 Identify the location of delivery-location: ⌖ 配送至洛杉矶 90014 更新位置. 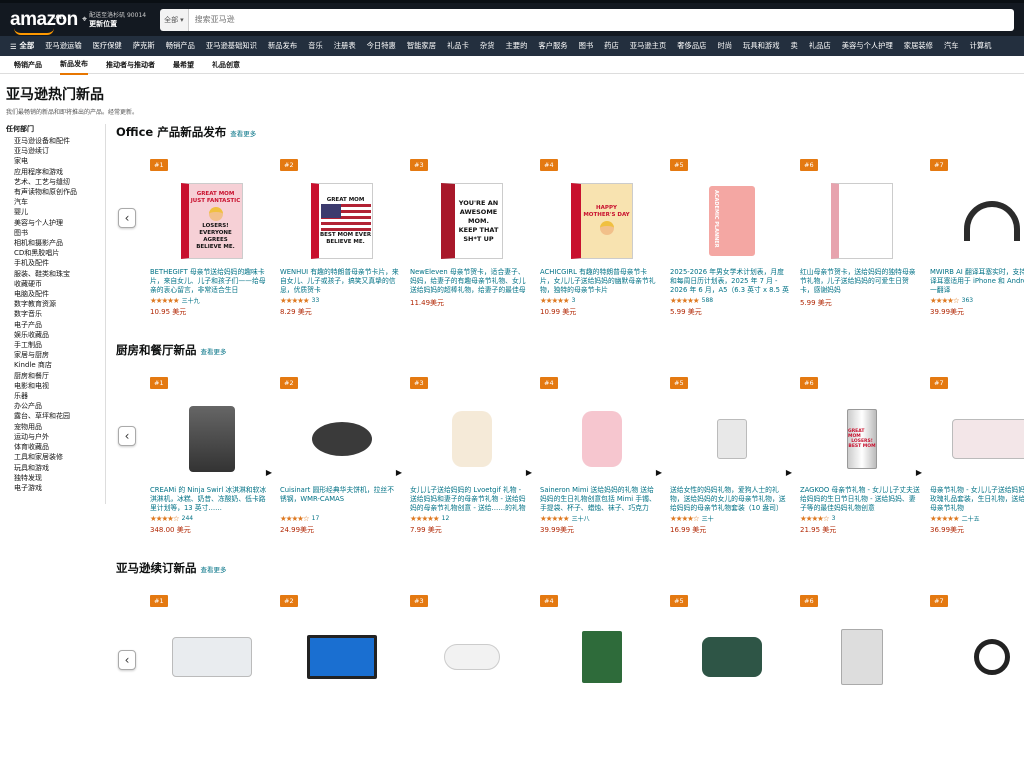
(114, 19).